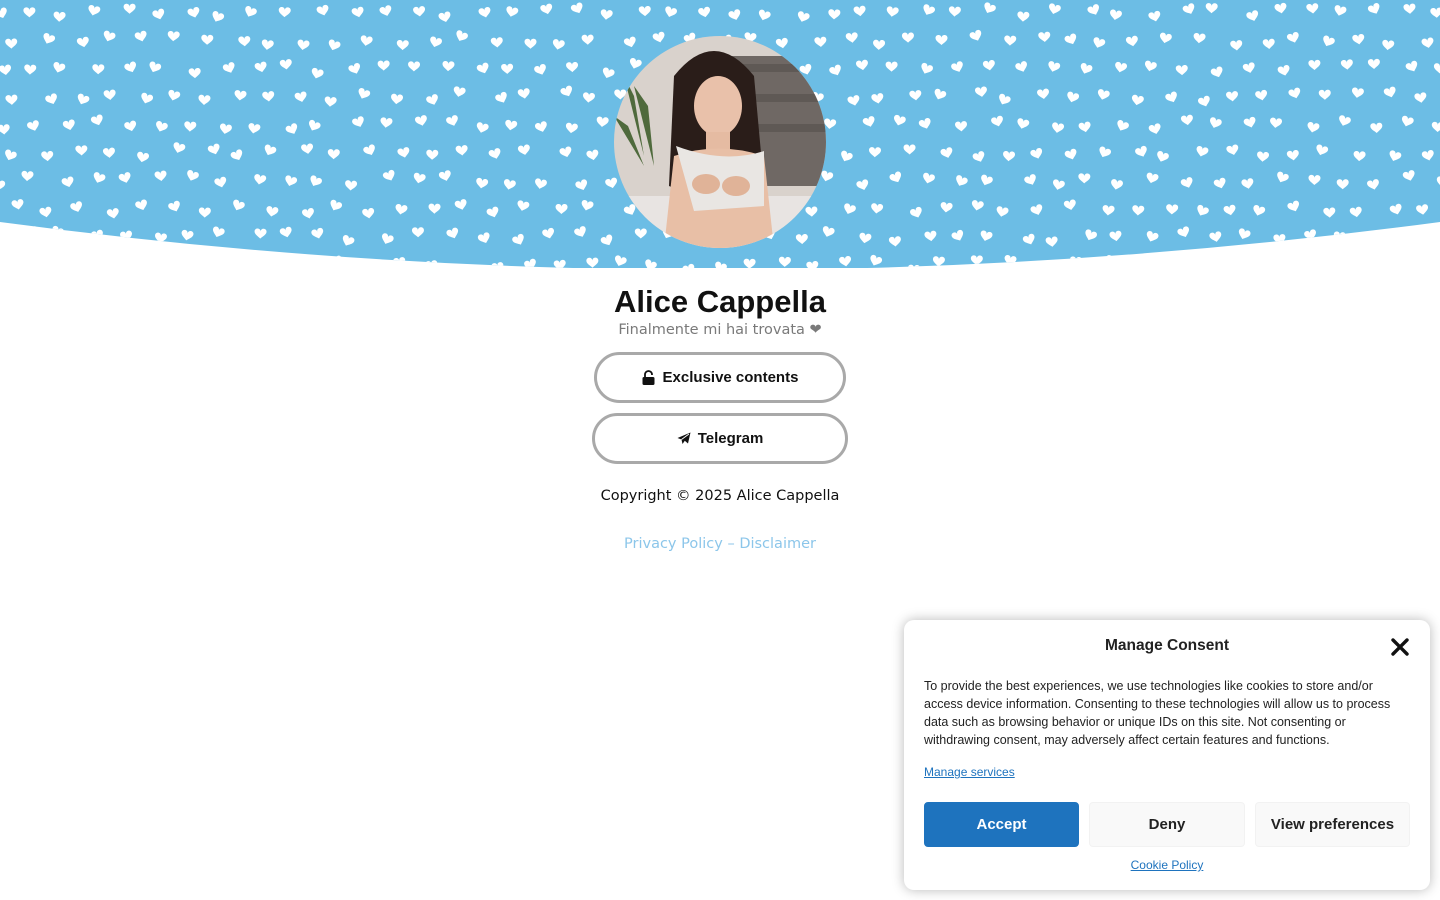 The image size is (1440, 900). I want to click on privacy-policy-link: Privacy Policy, so click(673, 544).